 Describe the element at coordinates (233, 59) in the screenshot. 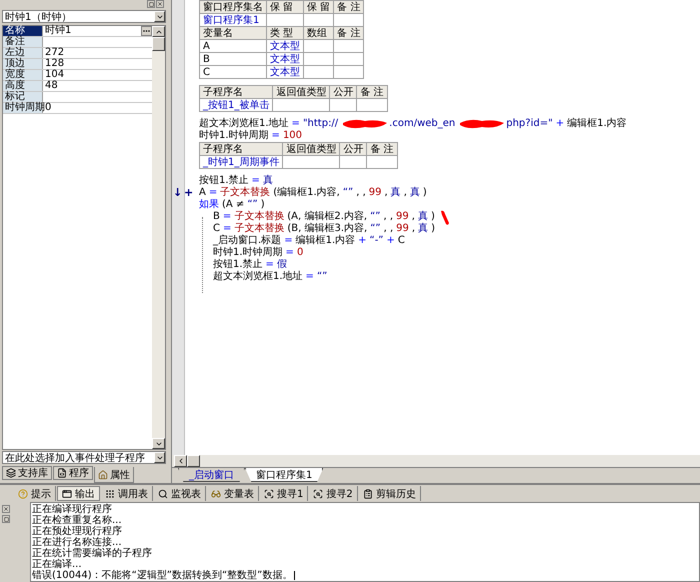

I see `table-cell: B` at that location.